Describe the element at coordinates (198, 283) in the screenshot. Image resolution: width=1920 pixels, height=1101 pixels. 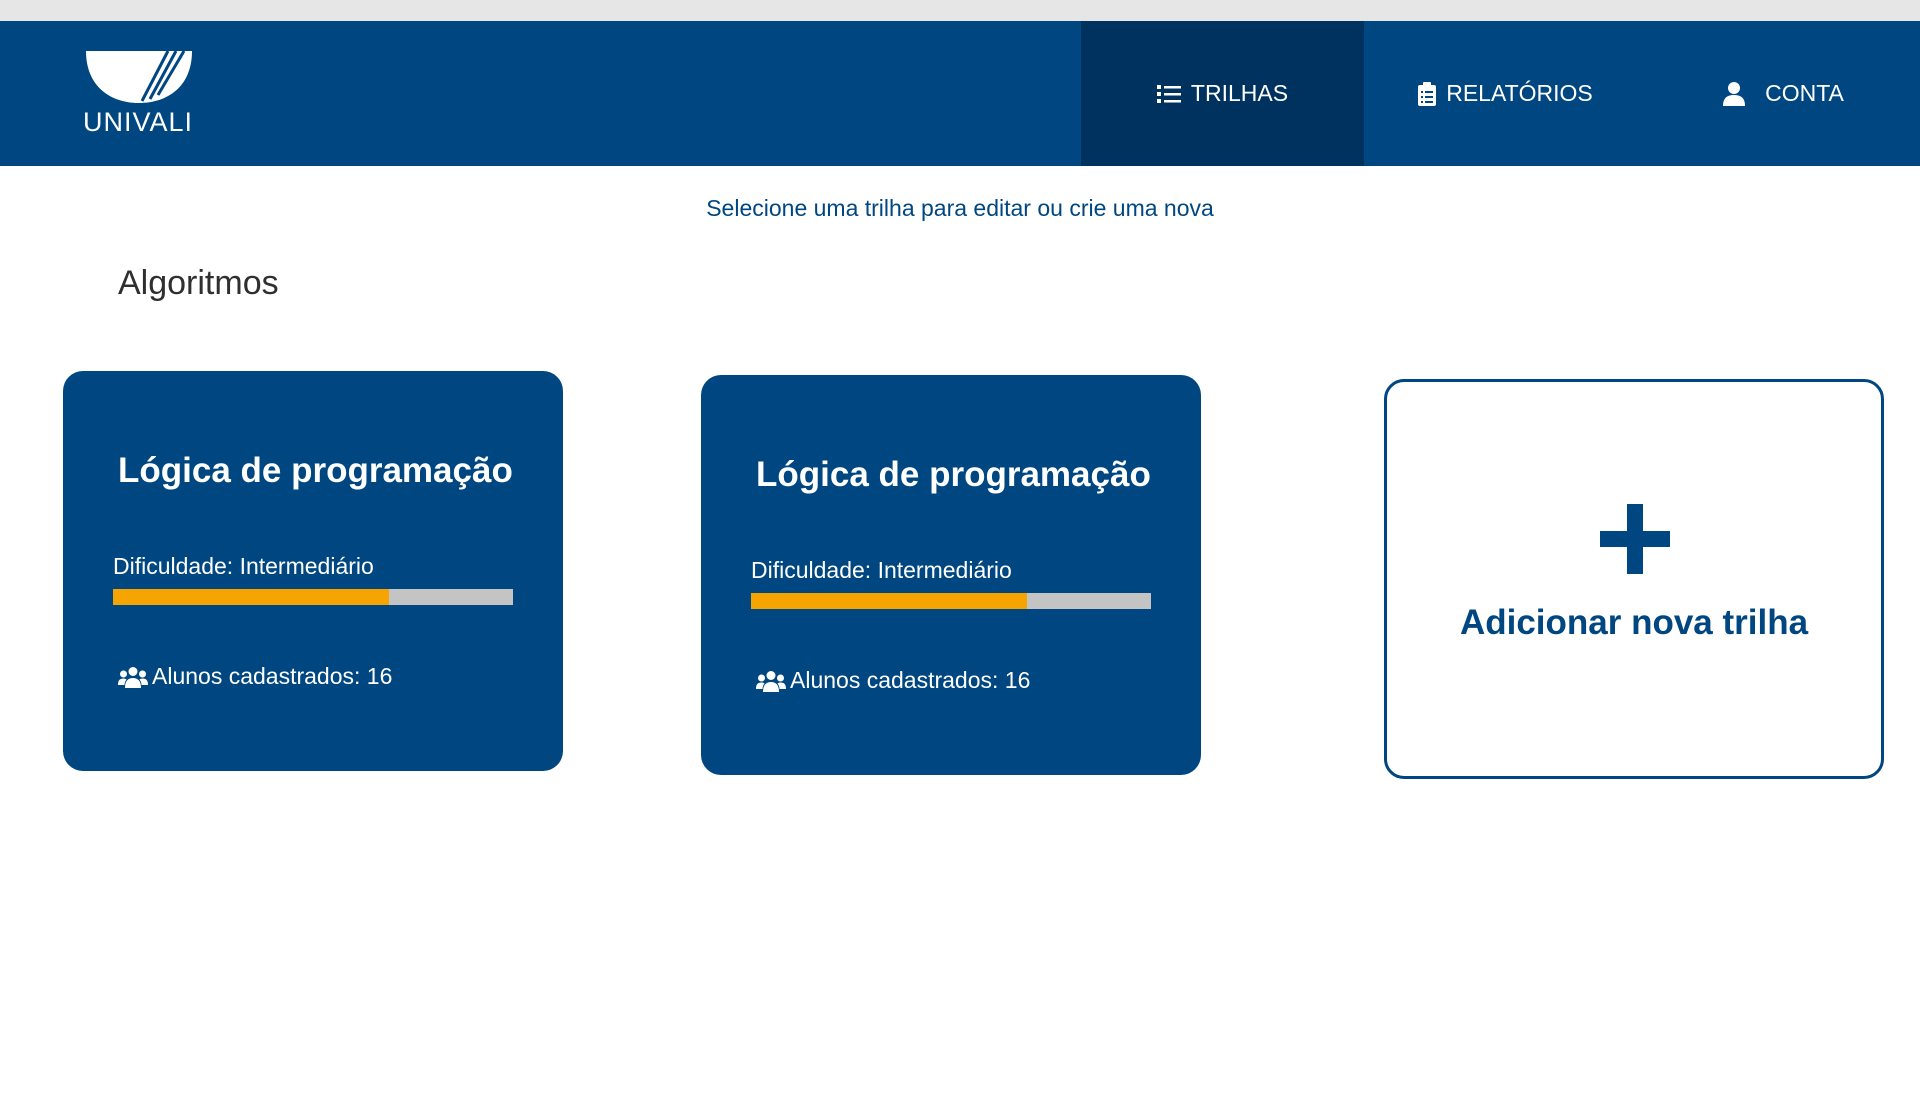
I see `section-title: Algoritmos` at that location.